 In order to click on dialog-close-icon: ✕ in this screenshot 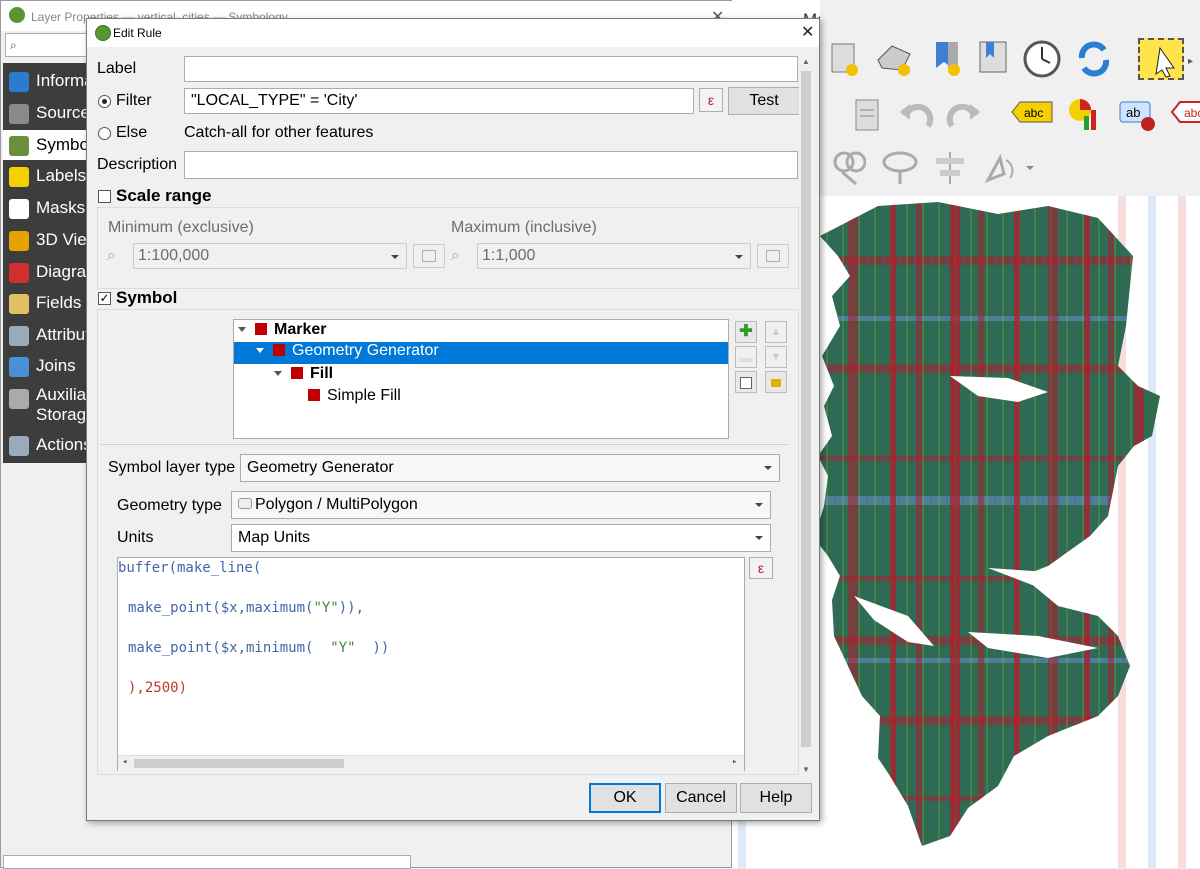, I will do `click(807, 32)`.